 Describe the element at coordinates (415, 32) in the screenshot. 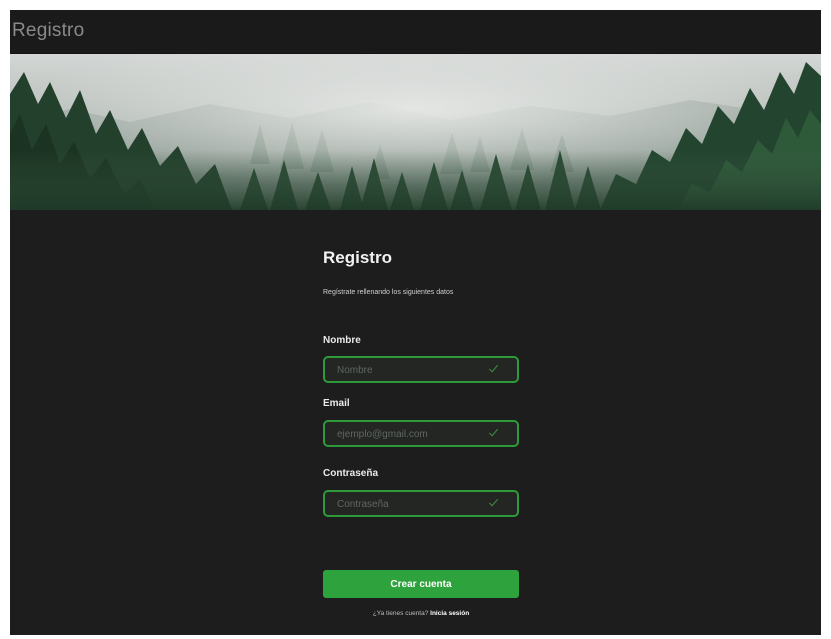

I see `title-bar: Registro` at that location.